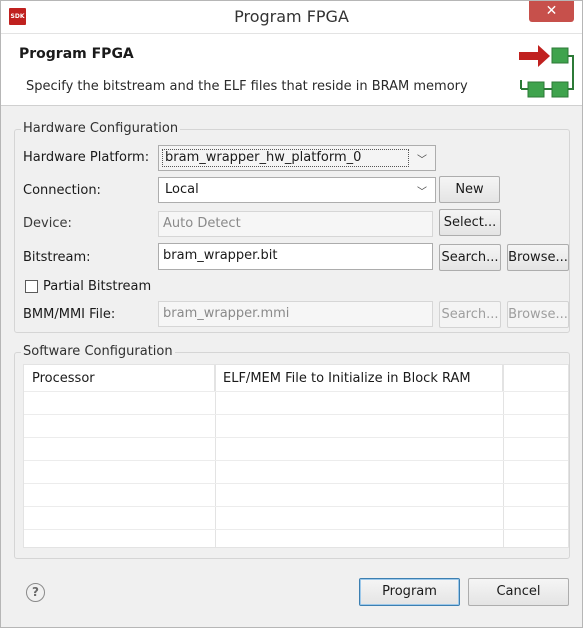 The image size is (583, 628). What do you see at coordinates (47, 223) in the screenshot?
I see `device-label: Device:` at bounding box center [47, 223].